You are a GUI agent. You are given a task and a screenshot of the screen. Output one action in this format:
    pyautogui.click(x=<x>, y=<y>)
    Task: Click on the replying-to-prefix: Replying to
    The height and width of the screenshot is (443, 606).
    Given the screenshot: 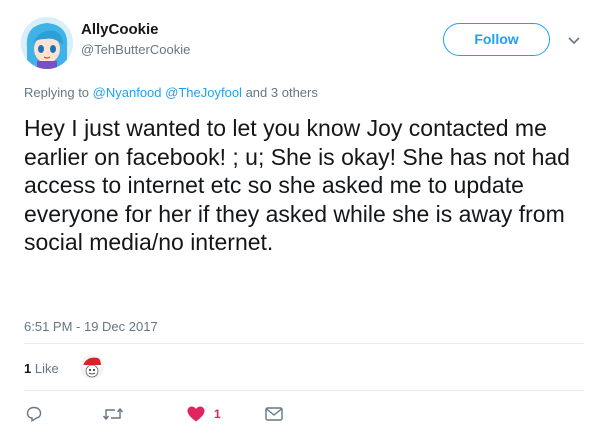 What is the action you would take?
    pyautogui.click(x=57, y=92)
    